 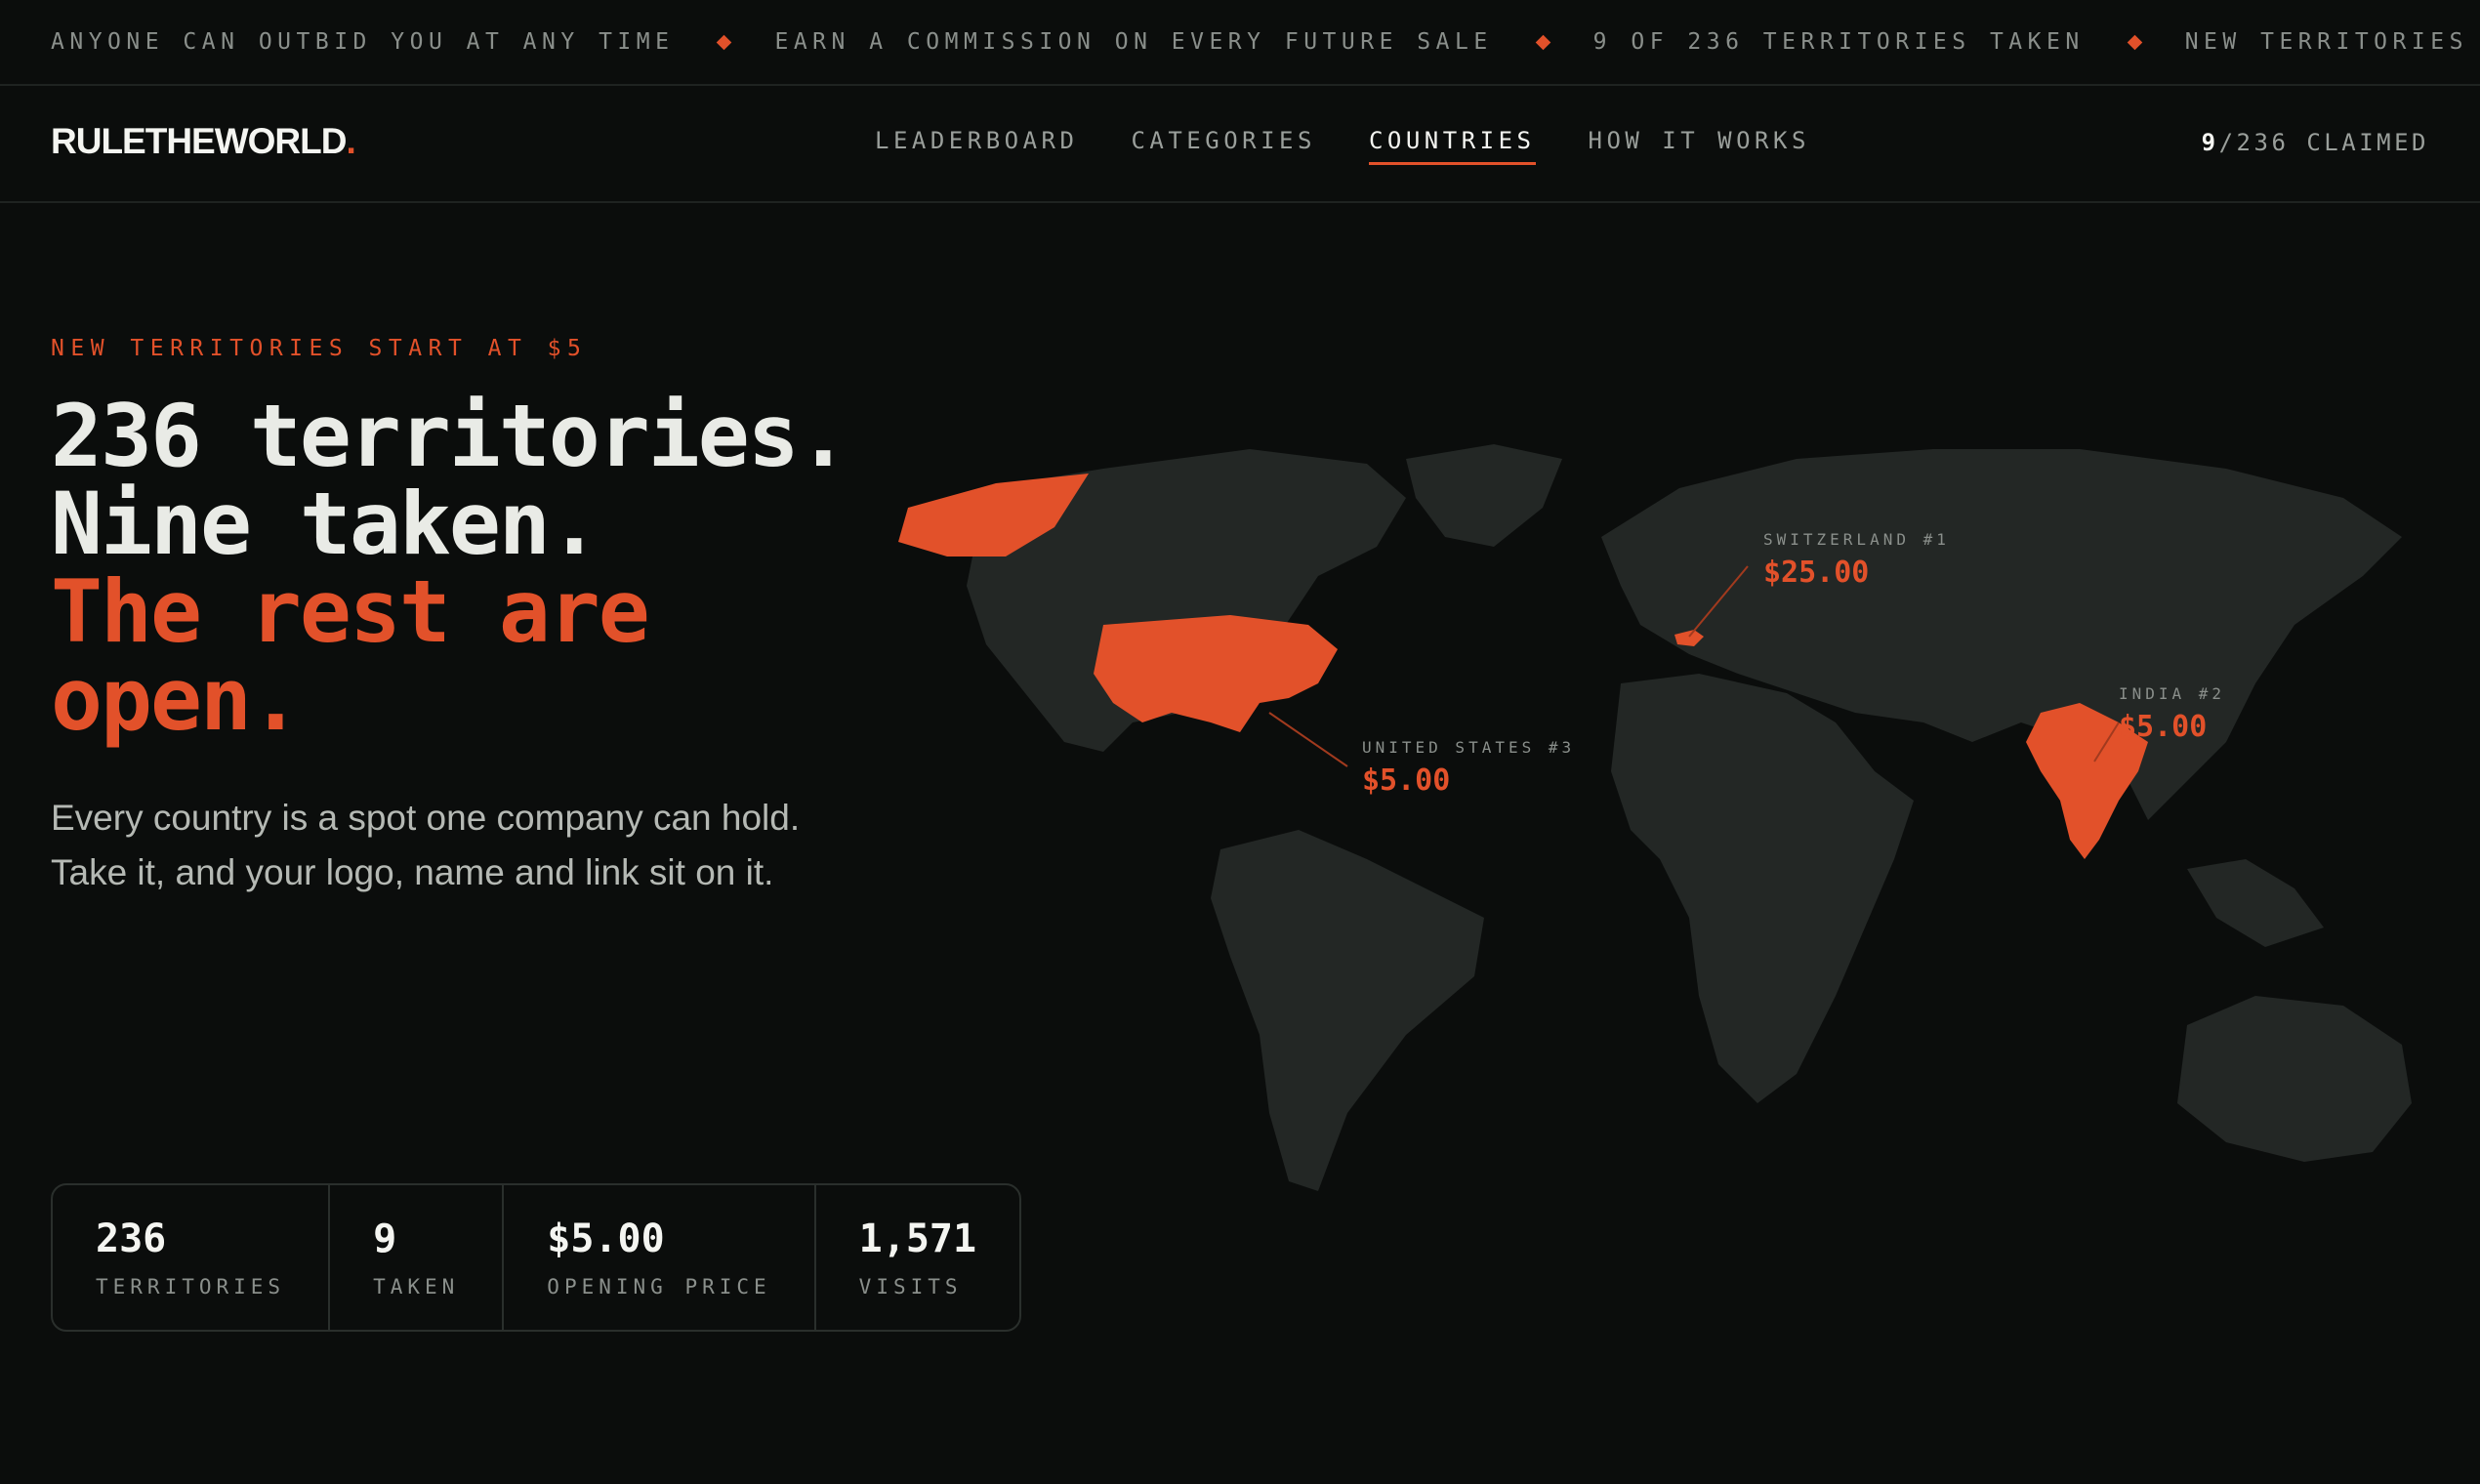 I want to click on india-callout-label: INDIA #2, so click(x=2172, y=694).